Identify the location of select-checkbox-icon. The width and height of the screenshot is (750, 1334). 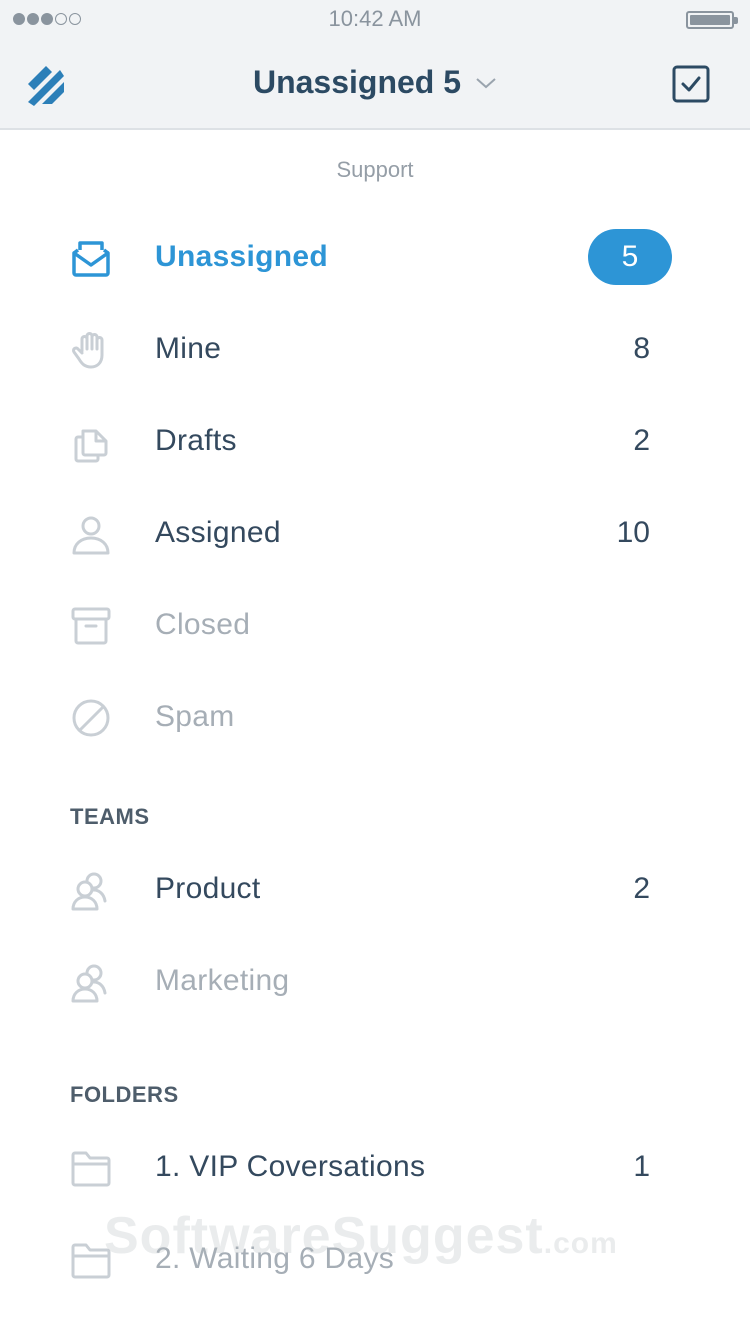
(691, 84).